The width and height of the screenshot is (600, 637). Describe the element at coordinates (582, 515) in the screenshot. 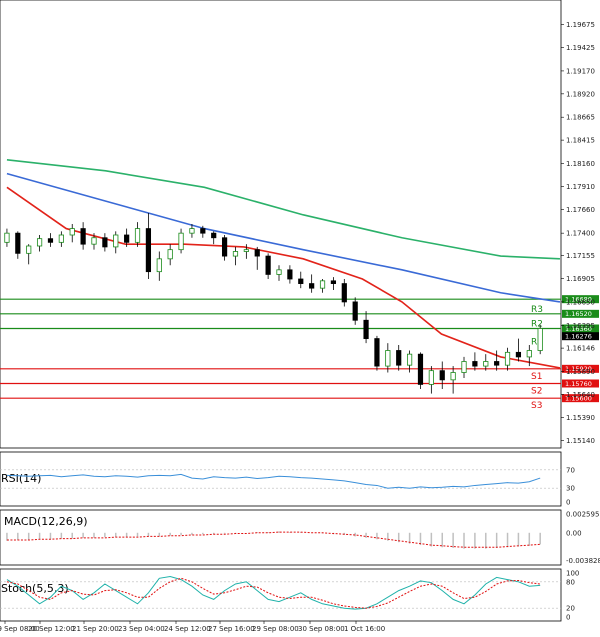

I see `macd-y-tick-label: 0.002595` at that location.